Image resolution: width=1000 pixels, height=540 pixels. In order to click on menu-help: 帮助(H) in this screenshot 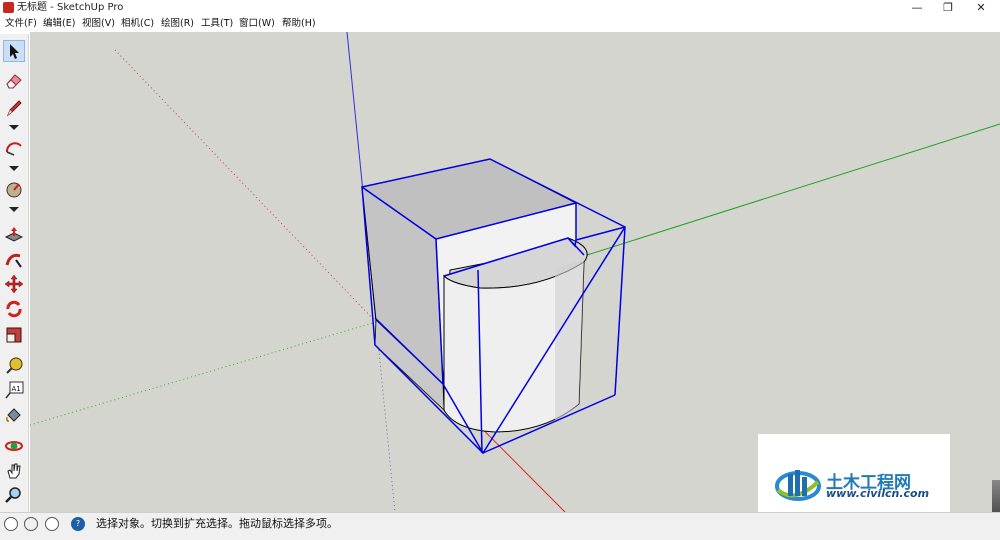, I will do `click(299, 24)`.